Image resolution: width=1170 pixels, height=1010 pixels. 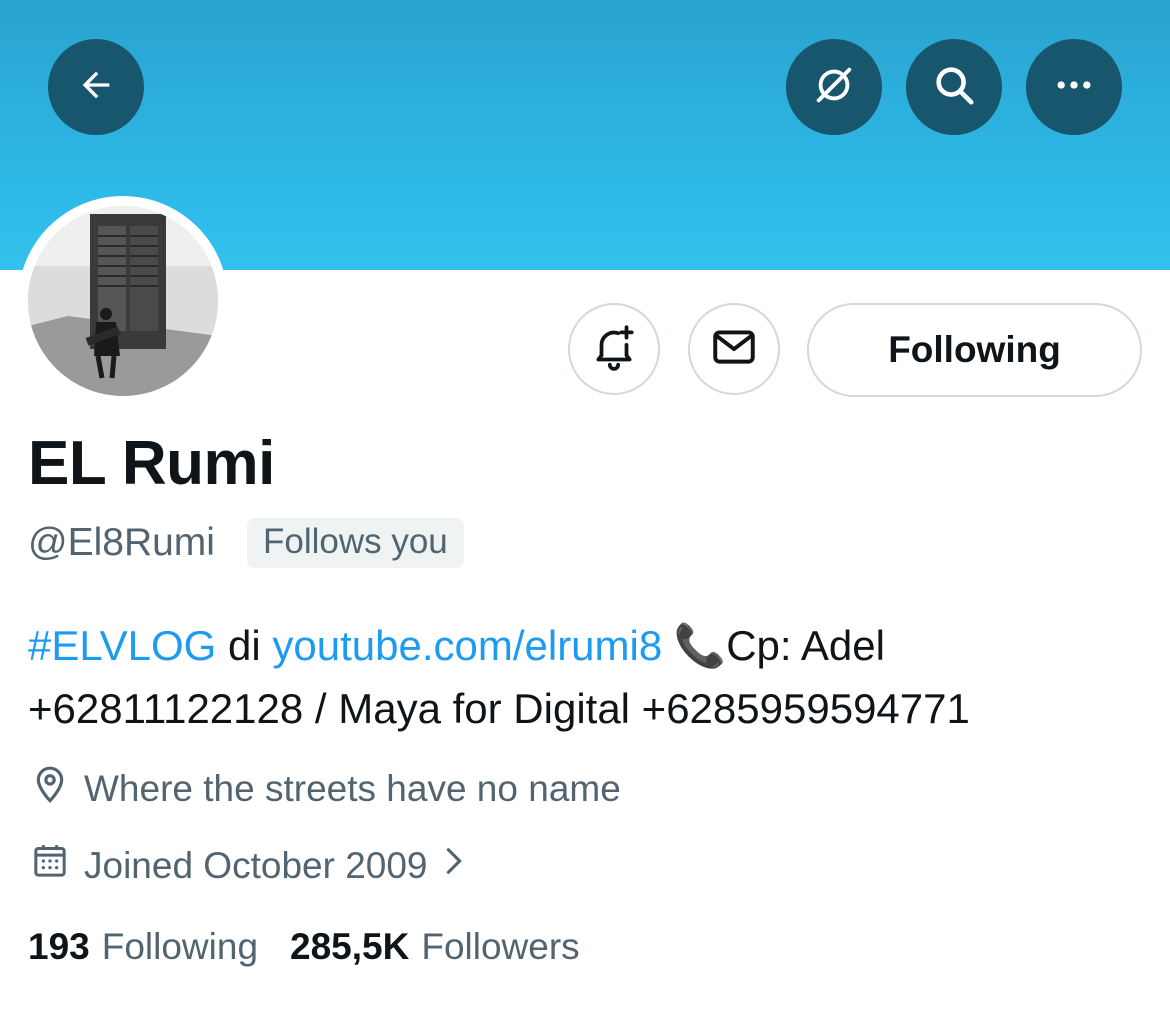 What do you see at coordinates (352, 788) in the screenshot?
I see `location-text: Where the streets have no name` at bounding box center [352, 788].